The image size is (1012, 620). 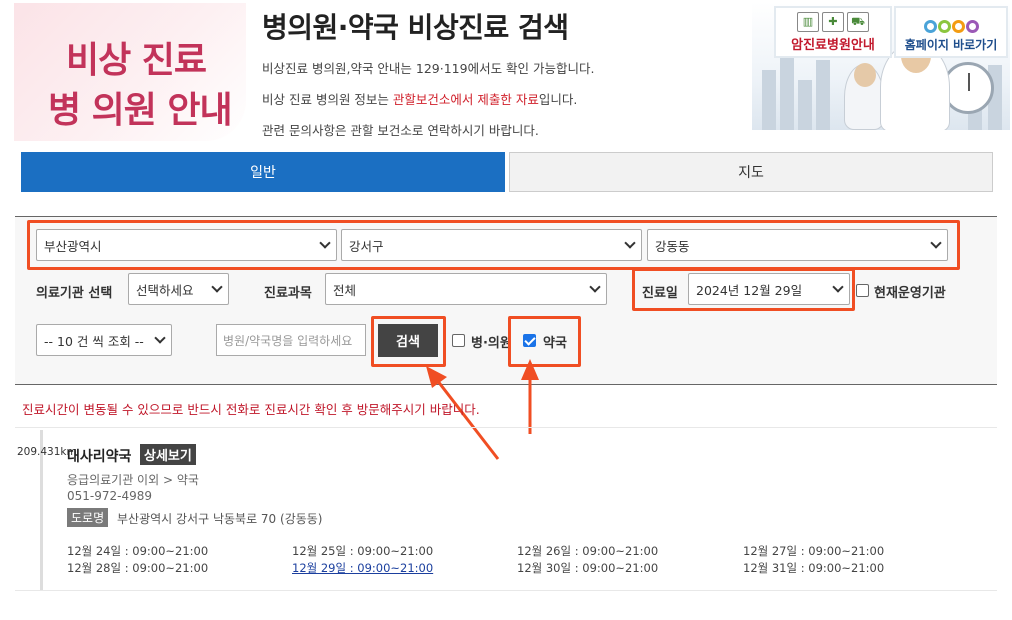 I want to click on hours-item: 12월 31일 : 09:00~21:00, so click(x=814, y=568).